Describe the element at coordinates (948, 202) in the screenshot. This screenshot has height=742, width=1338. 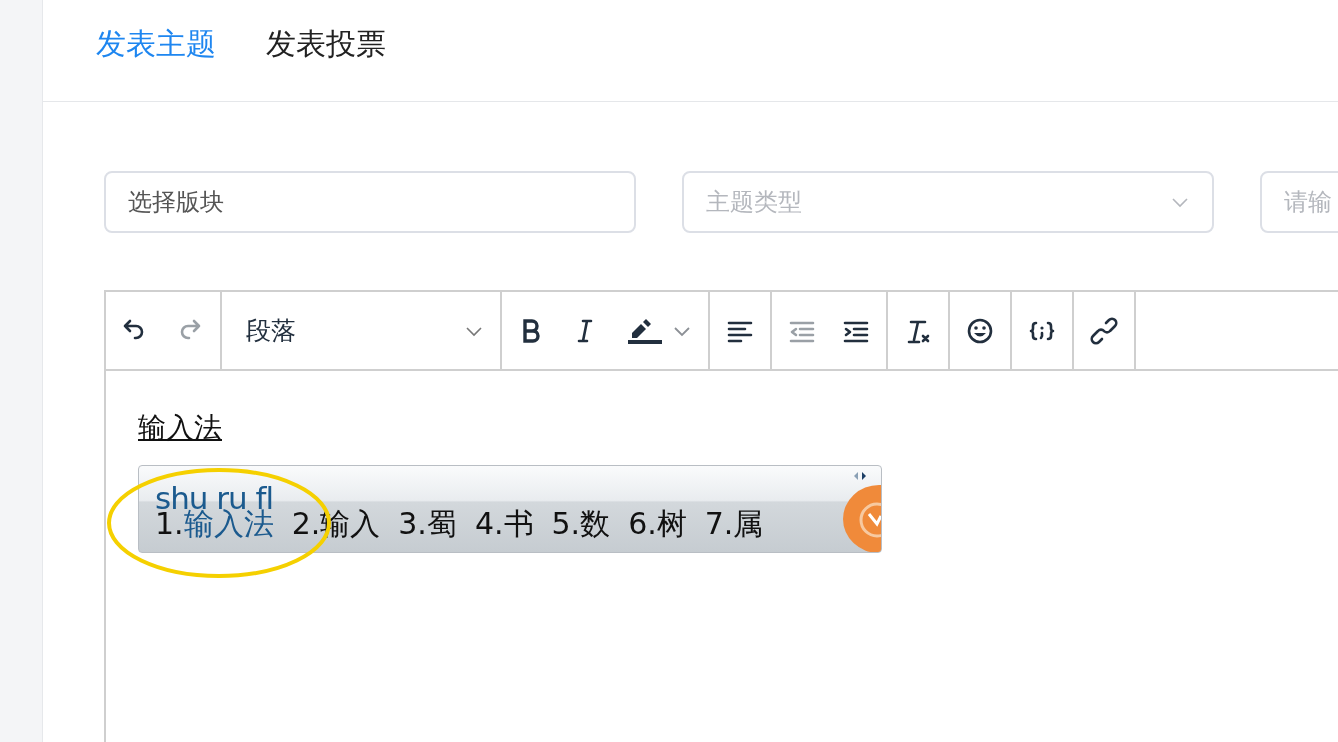
I see `select-field: 主题类型` at that location.